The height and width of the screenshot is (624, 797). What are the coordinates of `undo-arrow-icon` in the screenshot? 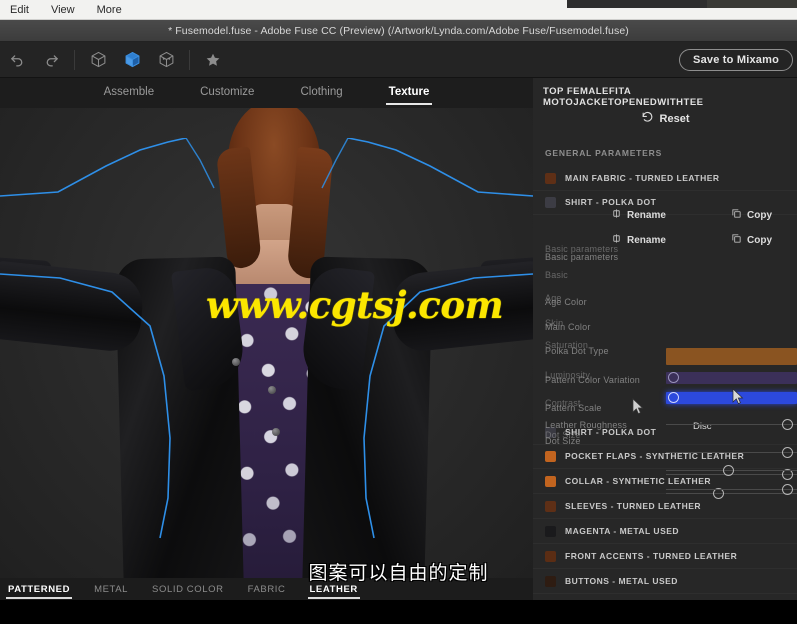 It's located at (17, 60).